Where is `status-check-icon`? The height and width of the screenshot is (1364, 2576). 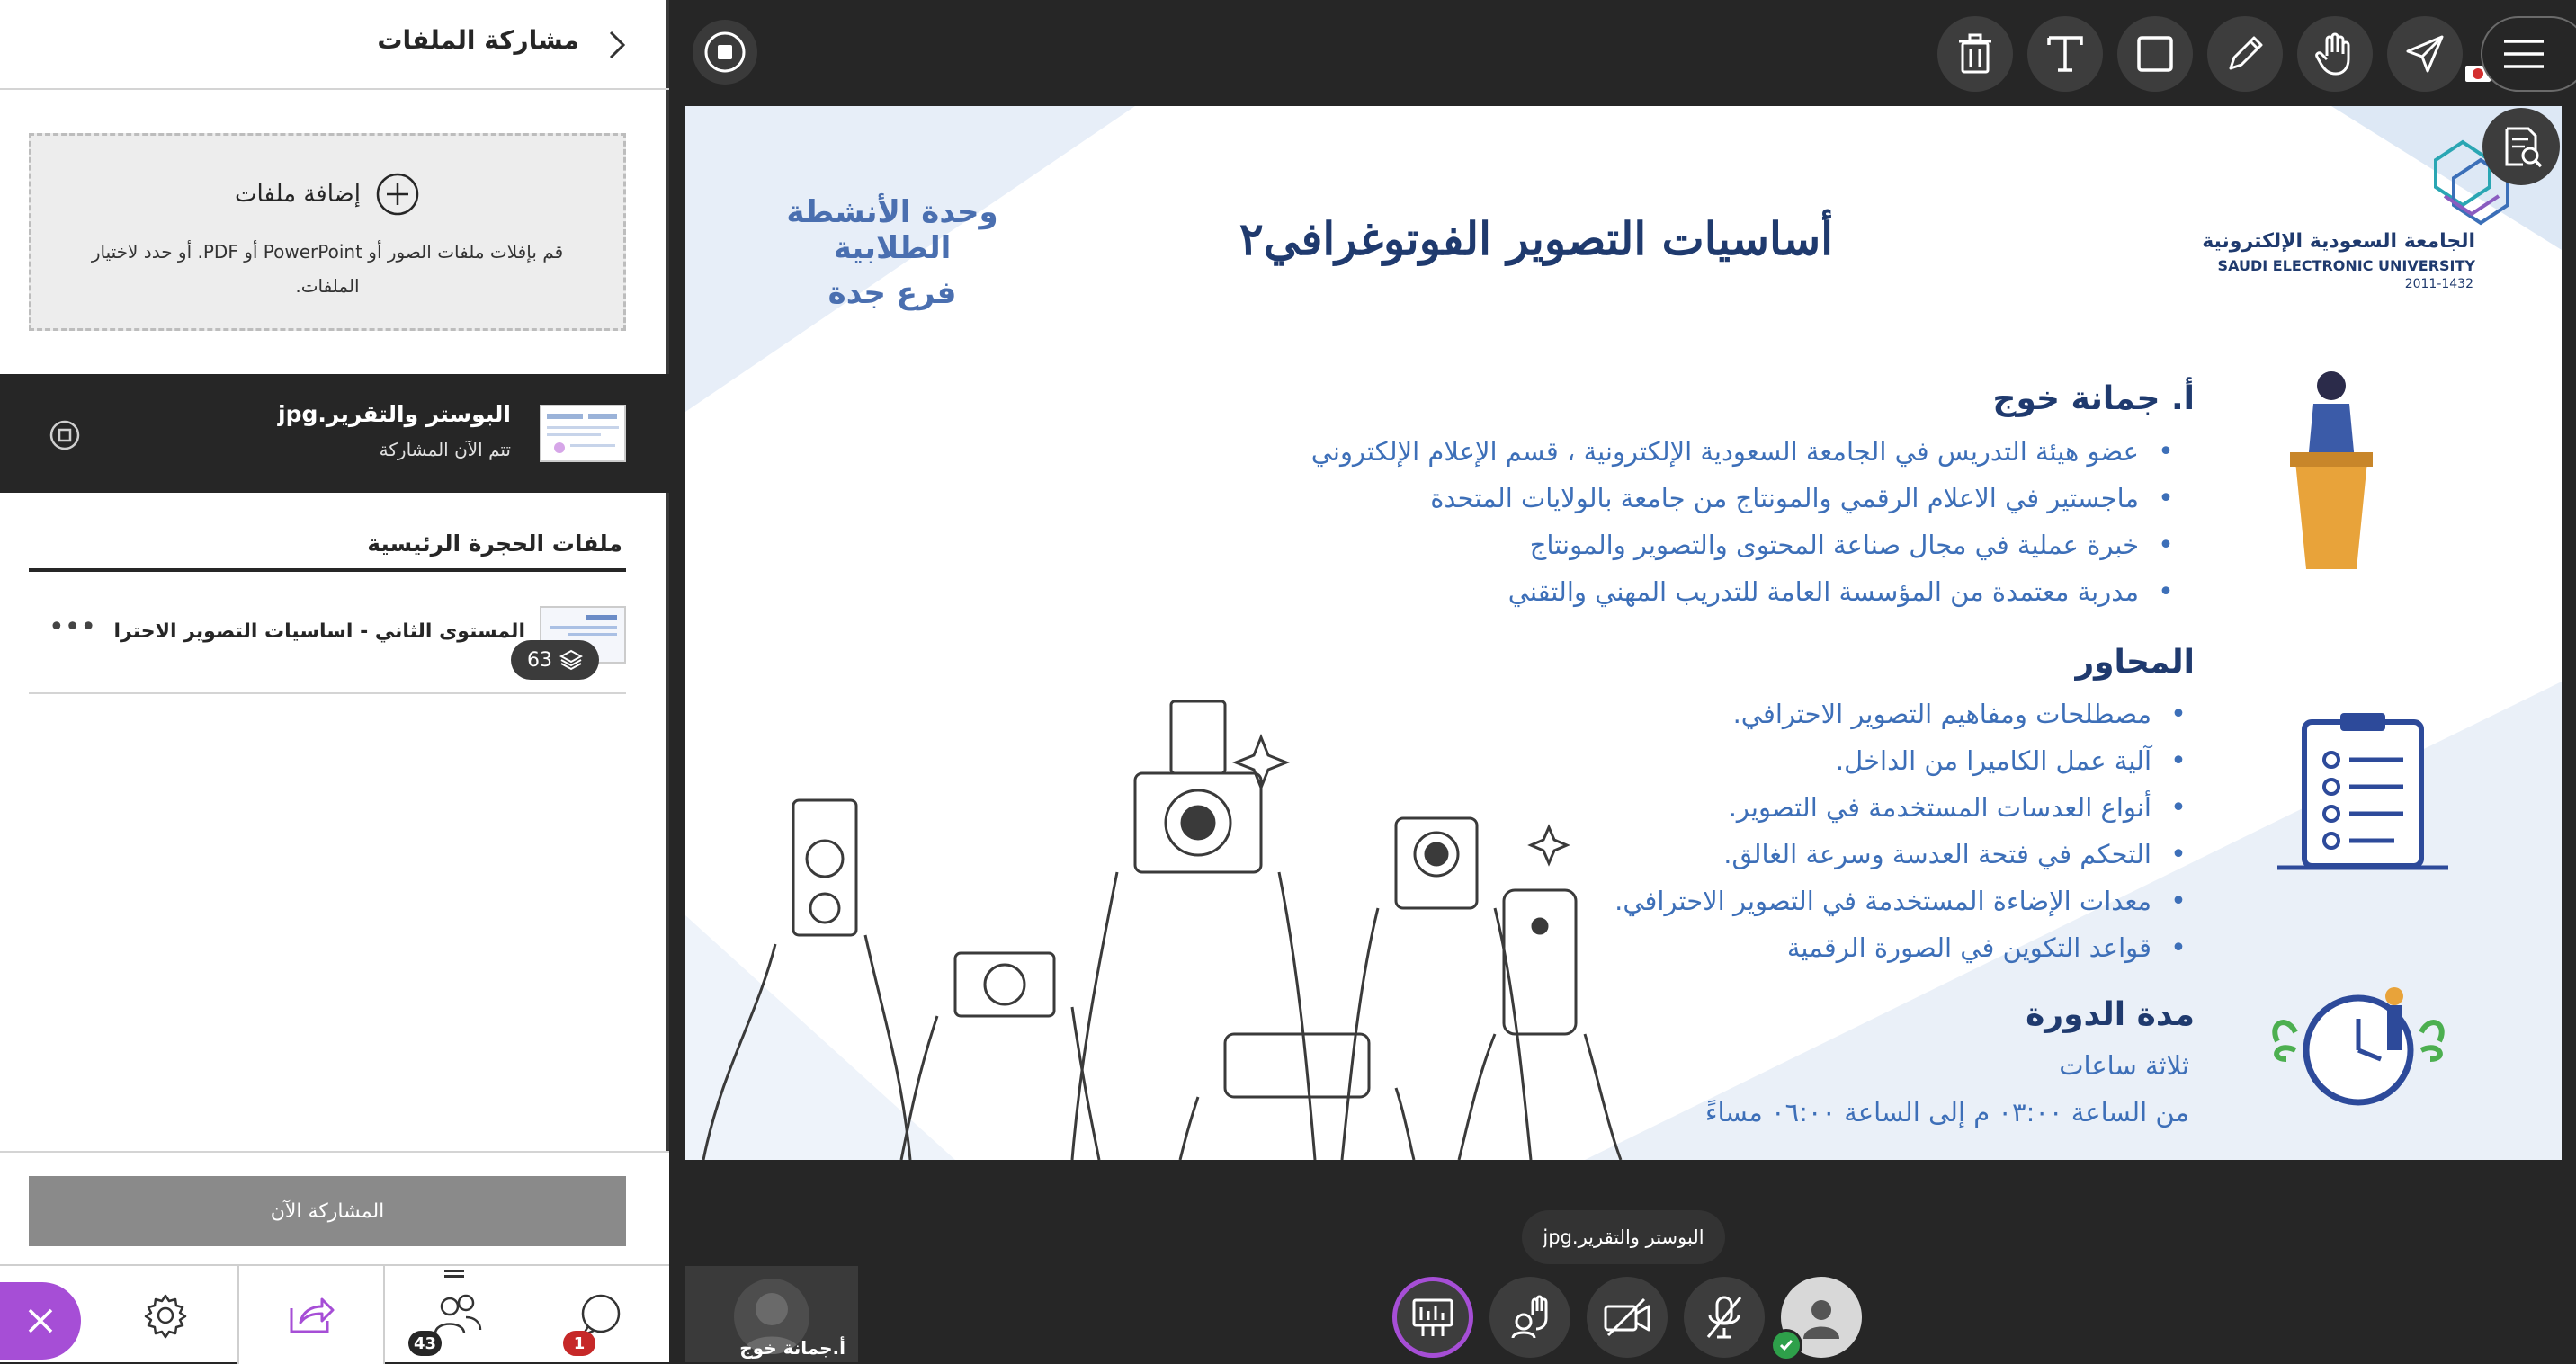 status-check-icon is located at coordinates (1786, 1345).